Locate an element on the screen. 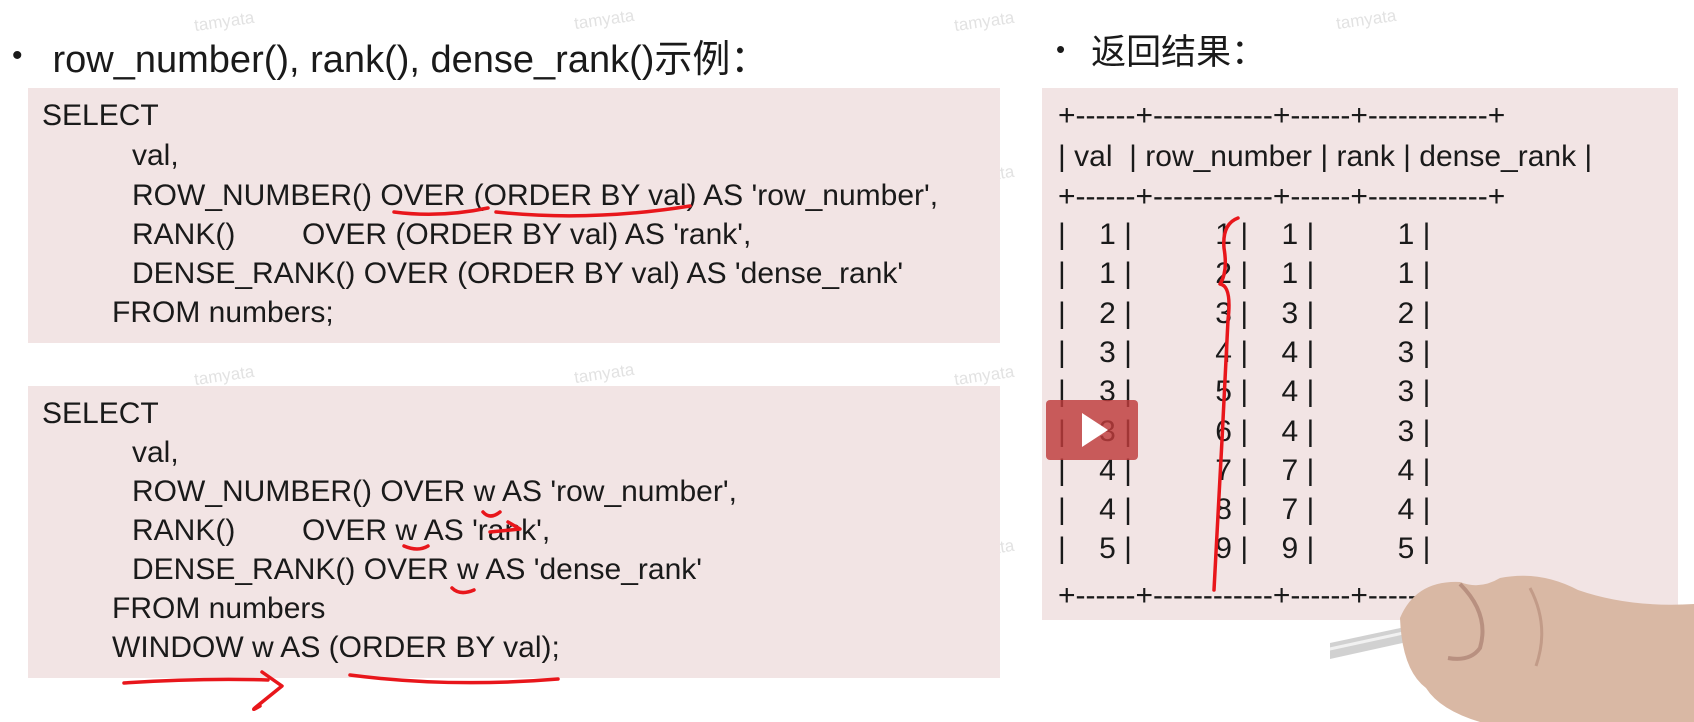  table-row: | 1 | 1 | 1 | 1 | is located at coordinates (1244, 234).